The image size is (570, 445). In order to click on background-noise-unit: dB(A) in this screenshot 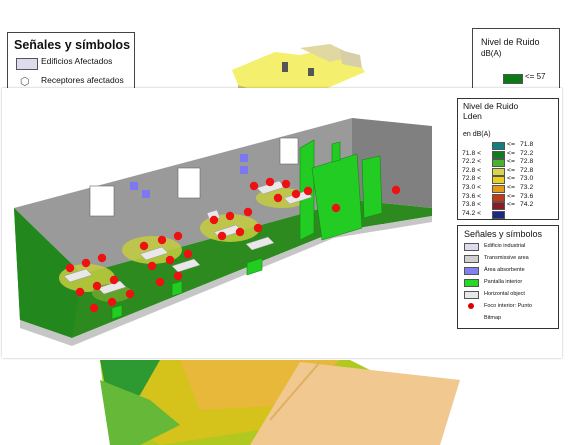, I will do `click(491, 53)`.